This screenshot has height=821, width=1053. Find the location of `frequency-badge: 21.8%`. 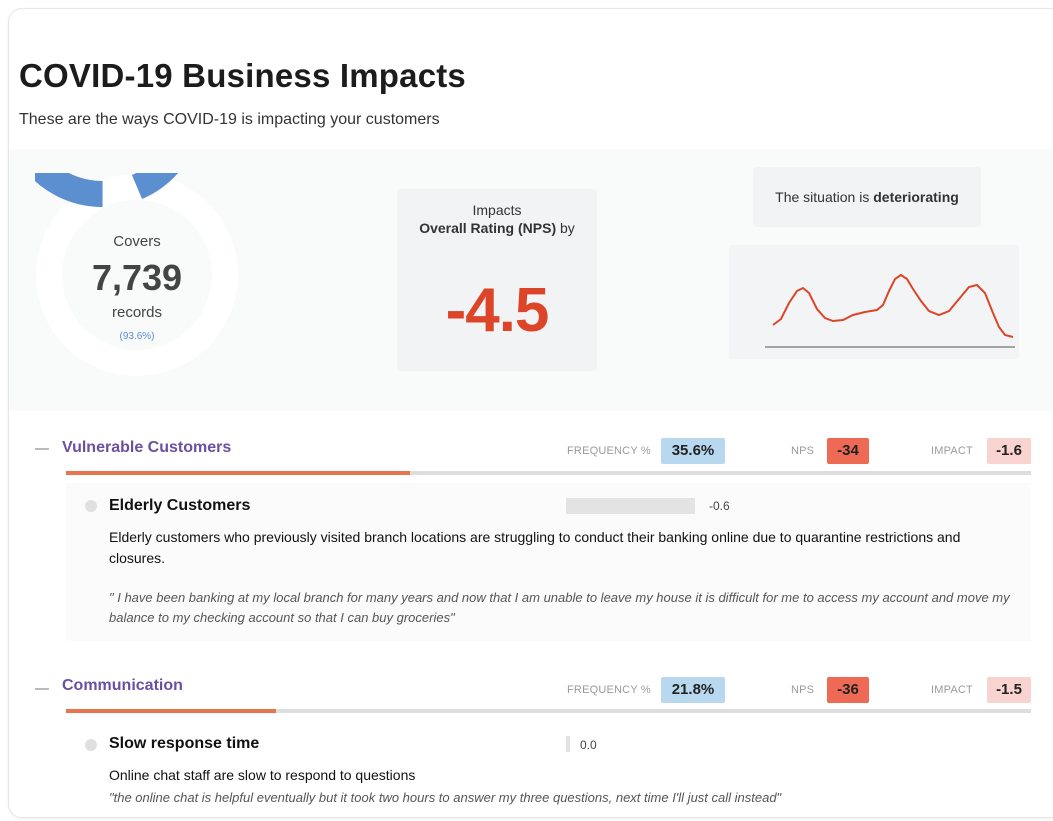

frequency-badge: 21.8% is located at coordinates (693, 690).